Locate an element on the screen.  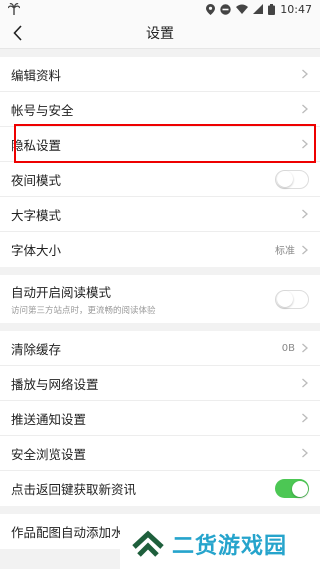
row-label: 播放与网络设置 is located at coordinates (55, 384).